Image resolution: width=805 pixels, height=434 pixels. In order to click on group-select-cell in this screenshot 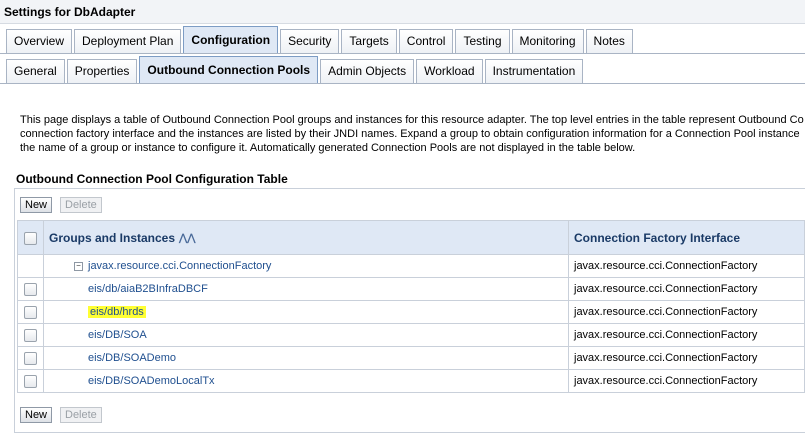, I will do `click(30, 266)`.